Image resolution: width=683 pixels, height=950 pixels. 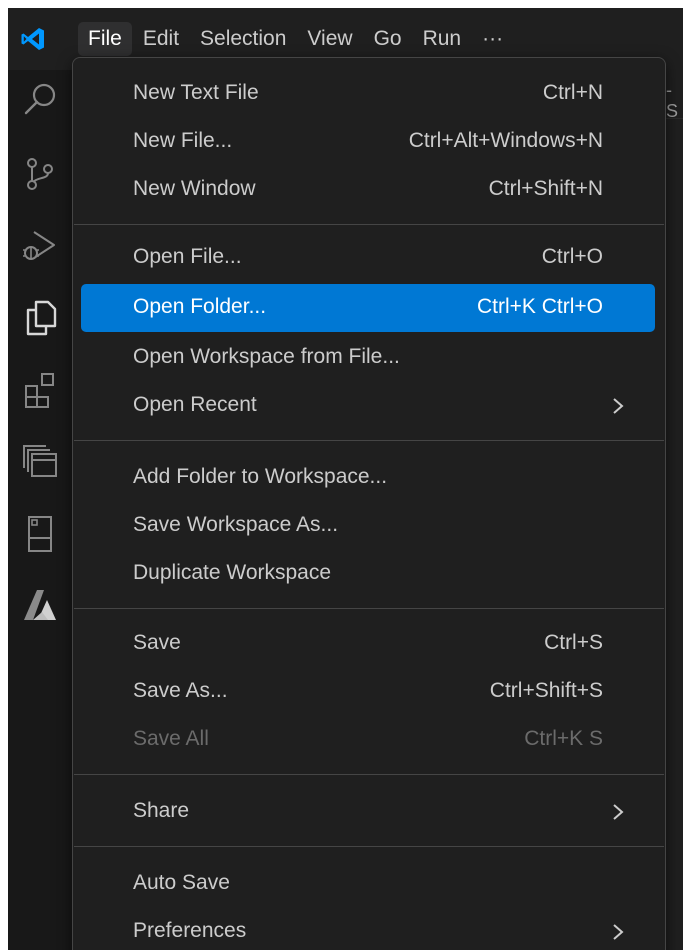 I want to click on menu-item-share: Share, so click(x=368, y=812).